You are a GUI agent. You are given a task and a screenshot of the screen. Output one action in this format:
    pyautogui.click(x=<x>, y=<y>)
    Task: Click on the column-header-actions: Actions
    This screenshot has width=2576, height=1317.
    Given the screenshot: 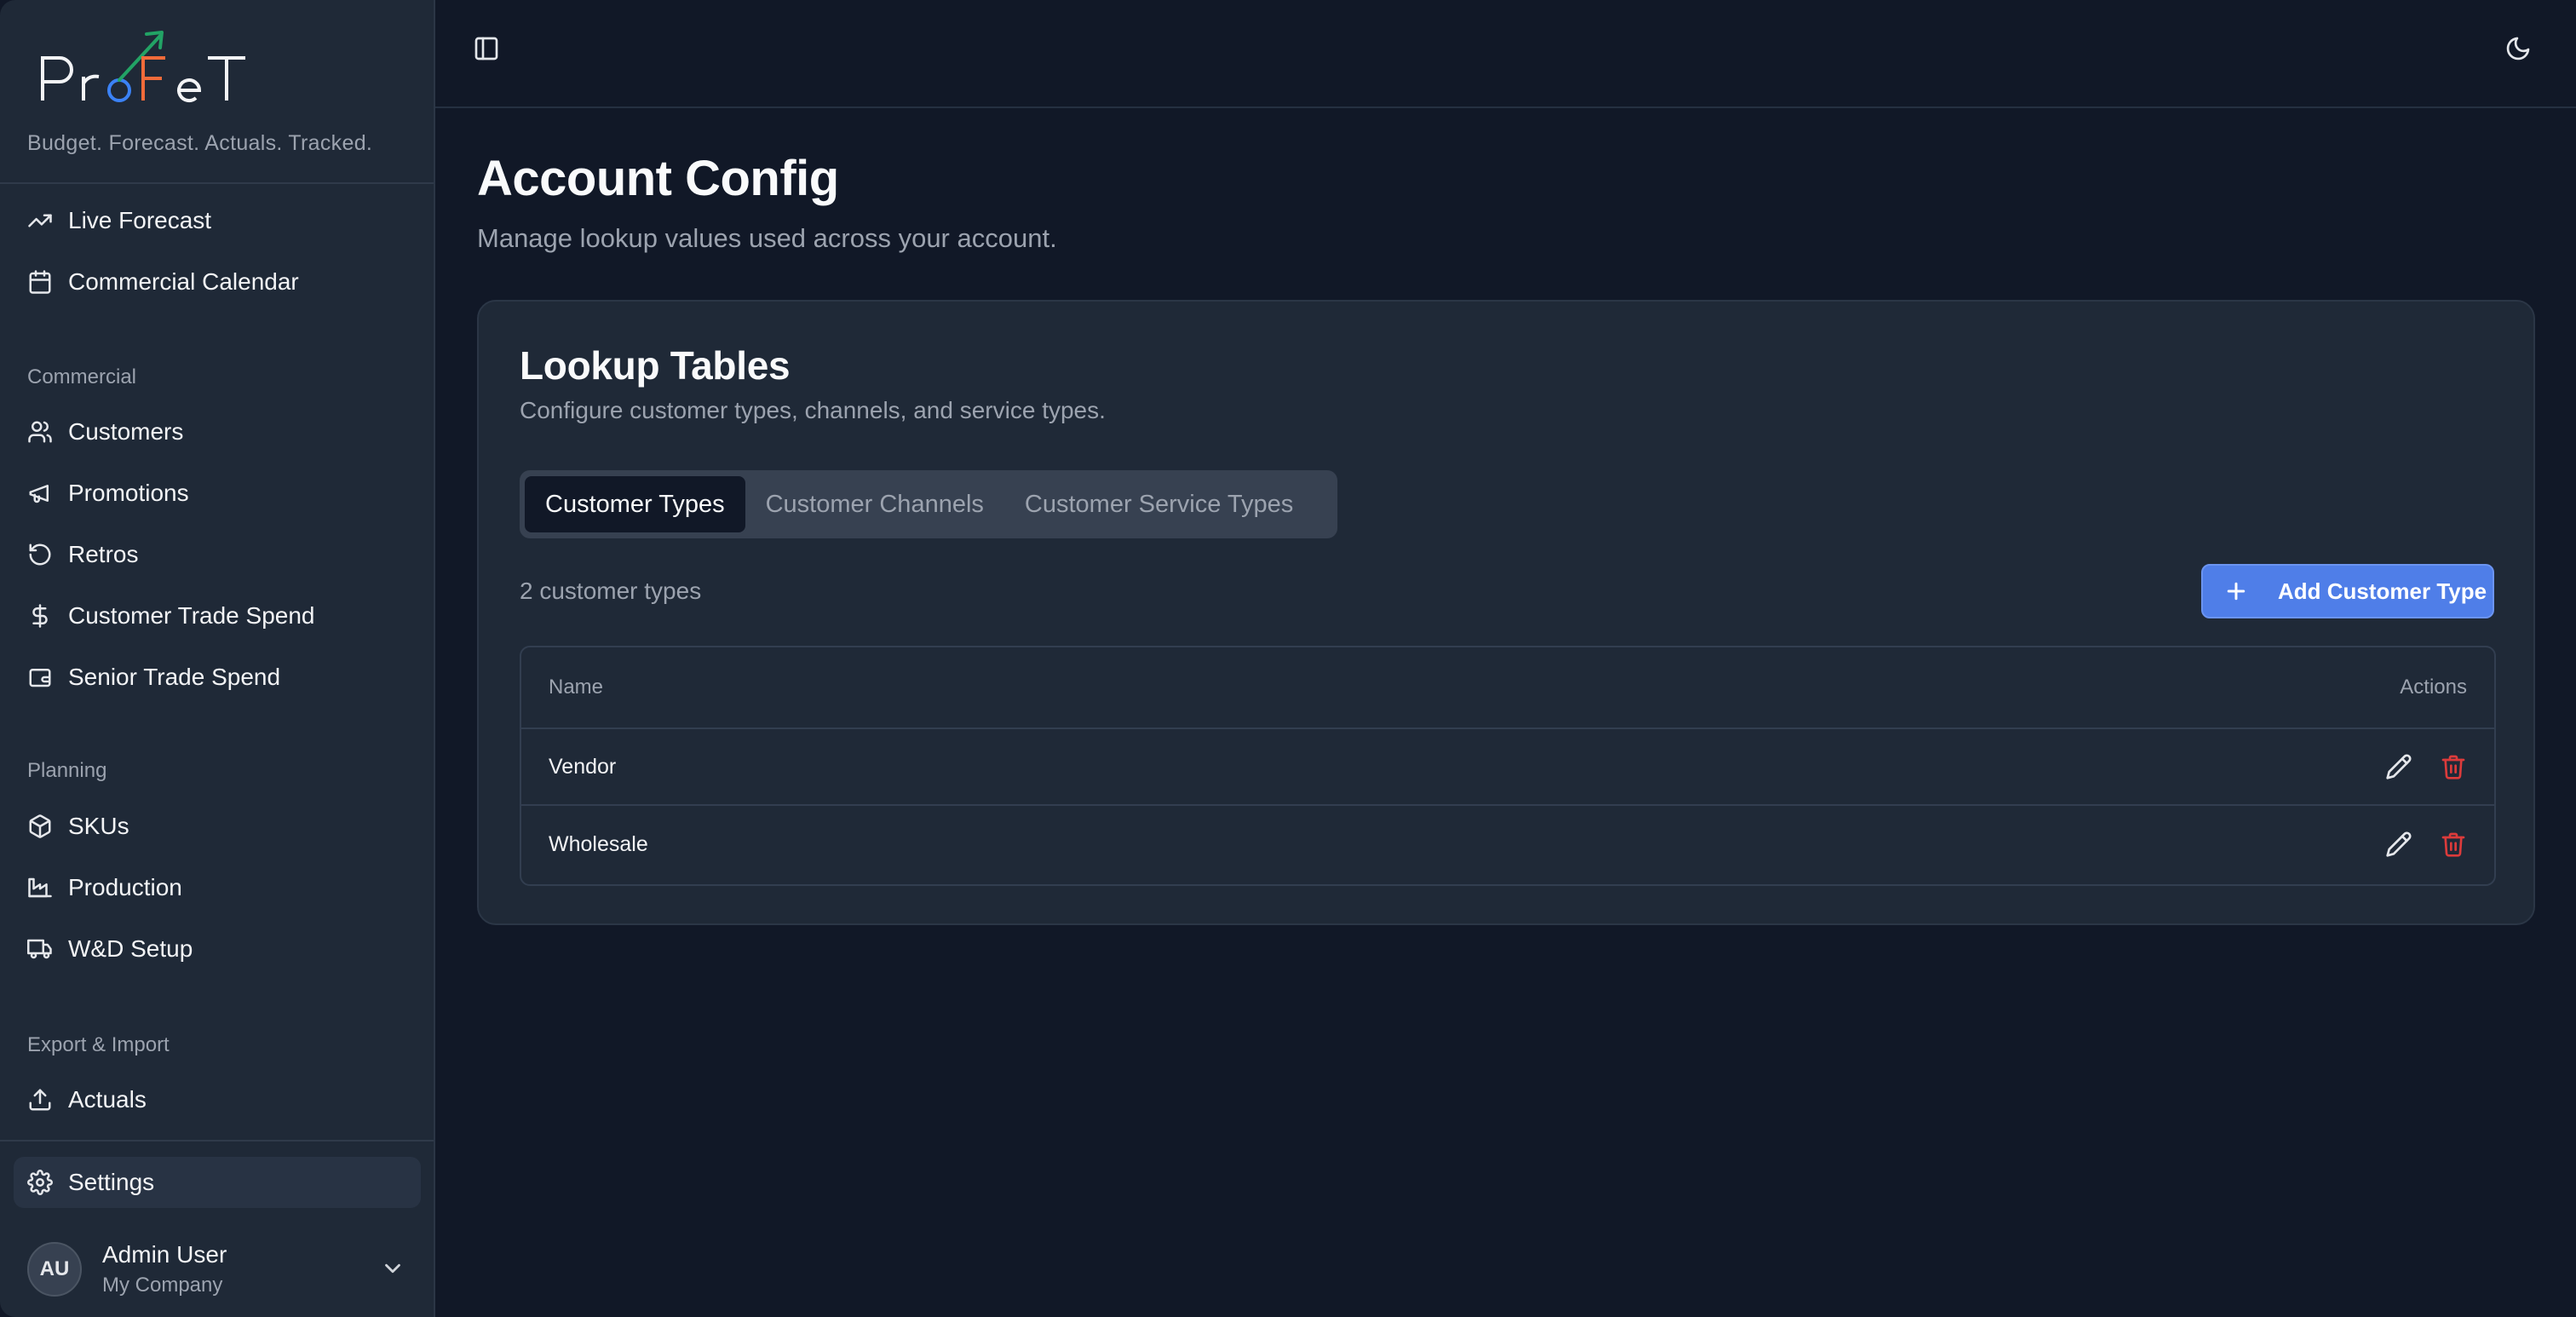 What is the action you would take?
    pyautogui.click(x=2433, y=688)
    